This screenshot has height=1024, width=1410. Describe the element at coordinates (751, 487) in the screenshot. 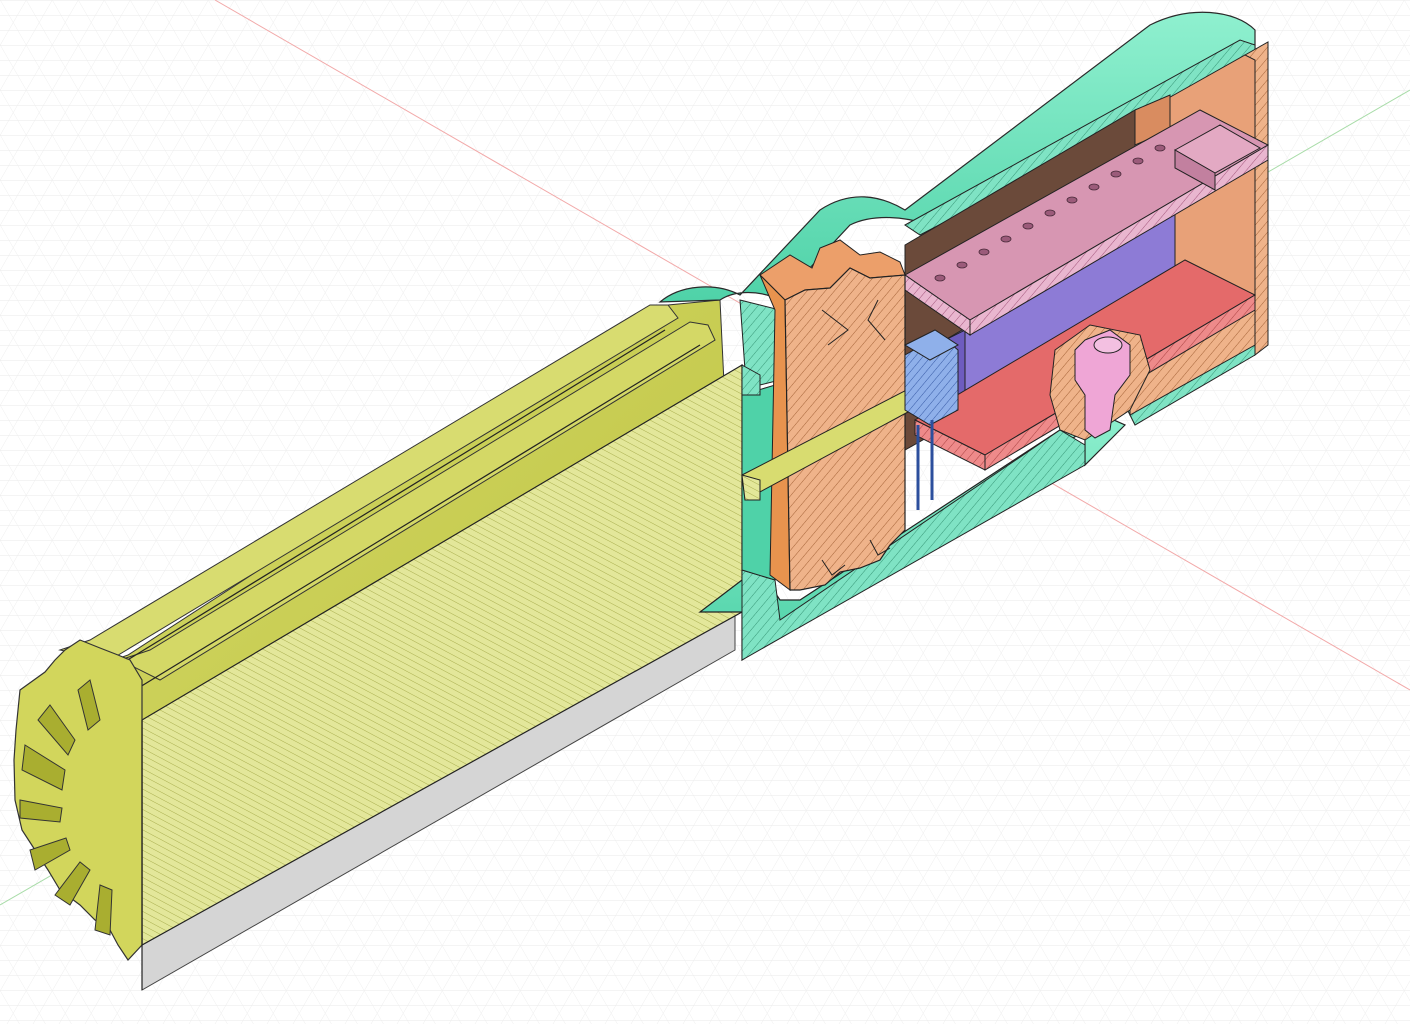

I see `drive-shaft-section` at that location.